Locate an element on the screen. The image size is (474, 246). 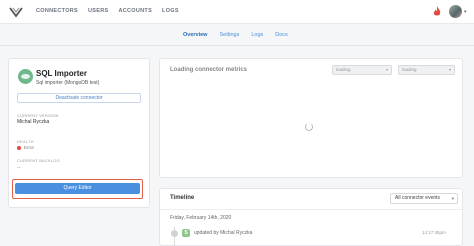
timeline-date: Friday, February 14th, 2020 is located at coordinates (201, 218).